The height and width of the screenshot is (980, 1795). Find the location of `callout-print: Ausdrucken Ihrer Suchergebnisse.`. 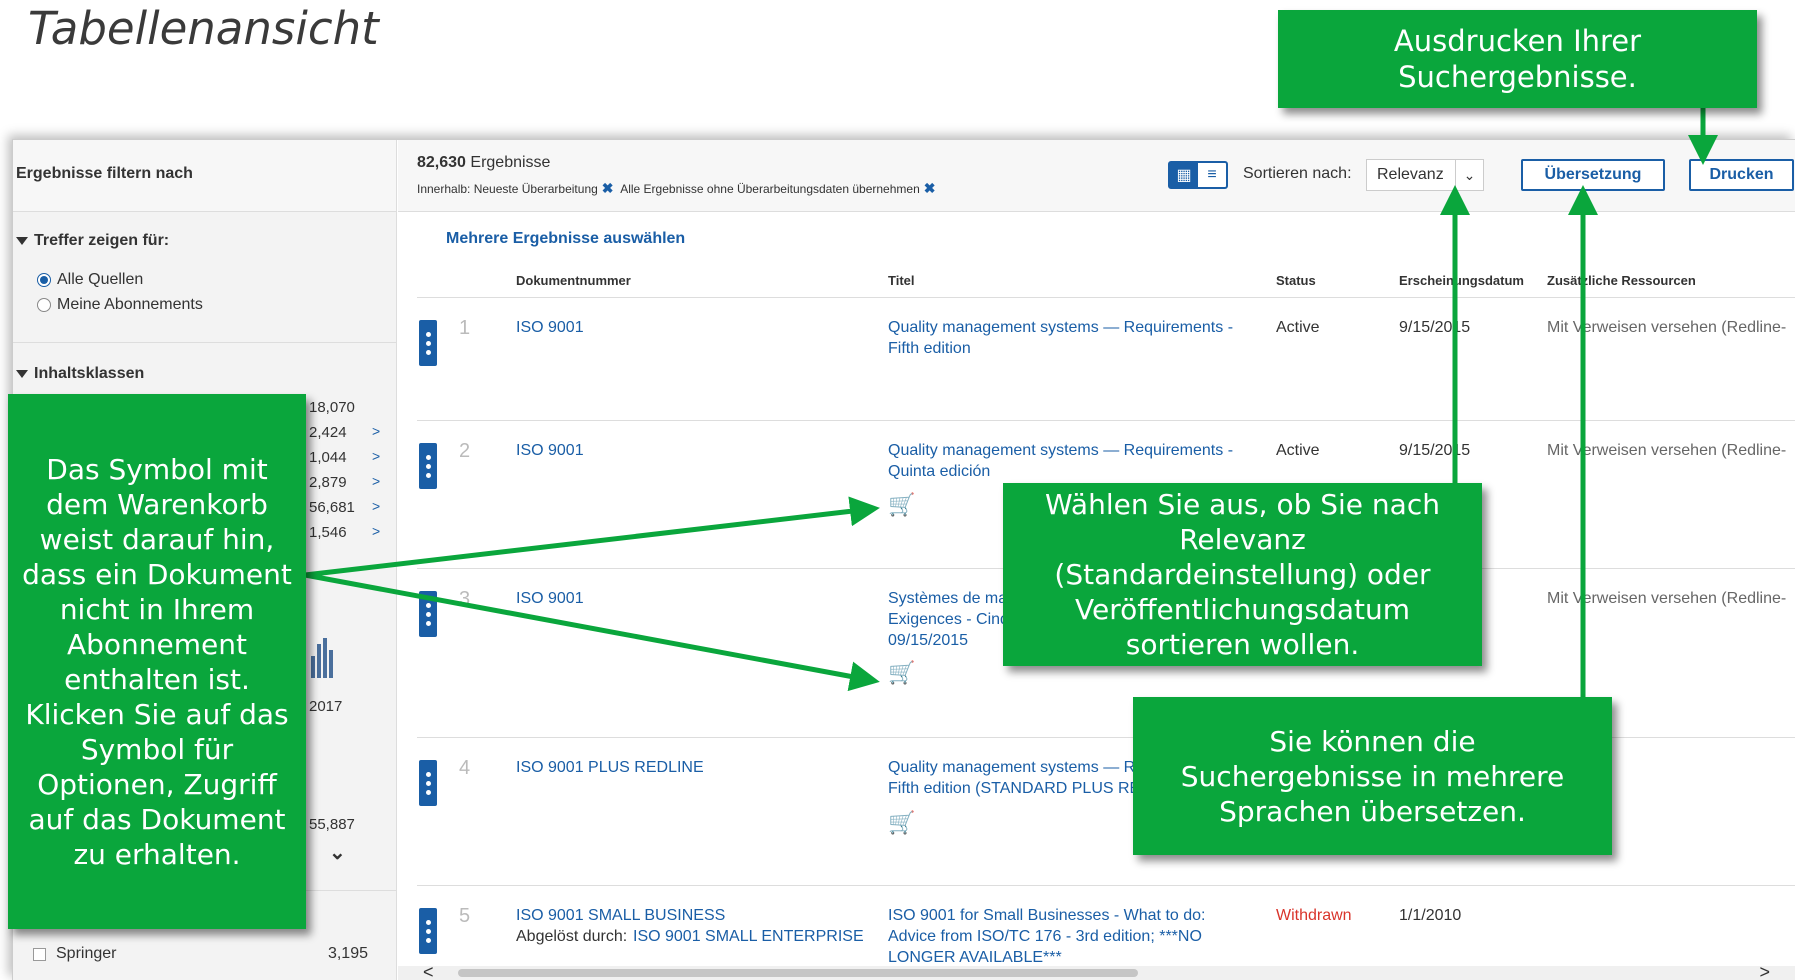

callout-print: Ausdrucken Ihrer Suchergebnisse. is located at coordinates (1517, 59).